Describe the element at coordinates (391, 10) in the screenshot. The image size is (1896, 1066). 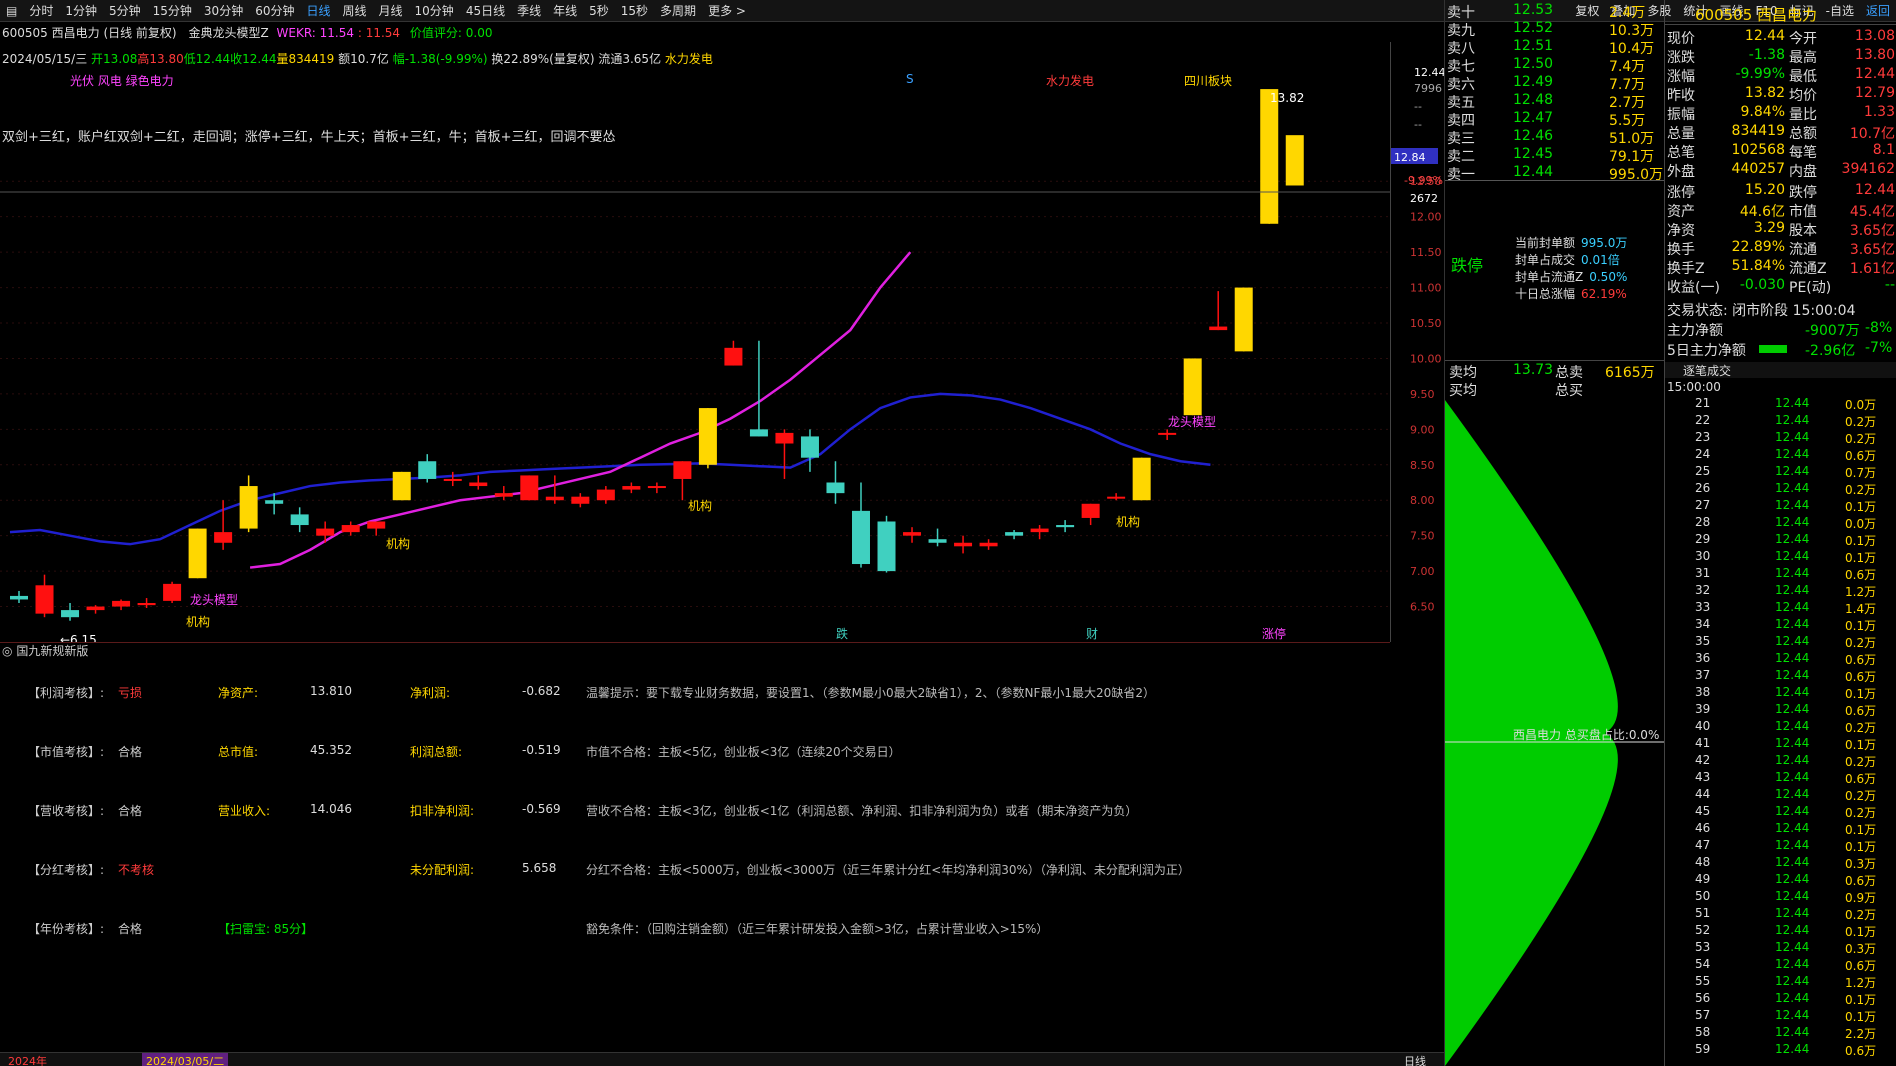
I see `period-tab: 月线` at that location.